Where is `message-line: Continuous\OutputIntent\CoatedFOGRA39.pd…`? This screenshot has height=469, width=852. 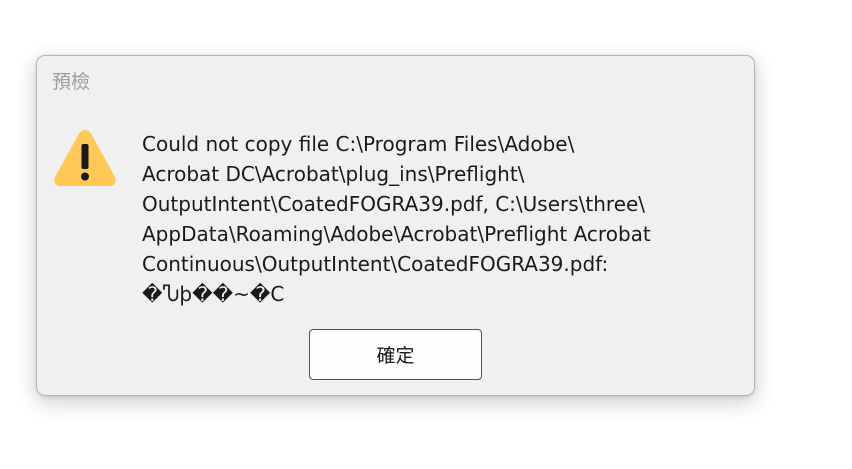
message-line: Continuous\OutputIntent\CoatedFOGRA39.pd… is located at coordinates (375, 264).